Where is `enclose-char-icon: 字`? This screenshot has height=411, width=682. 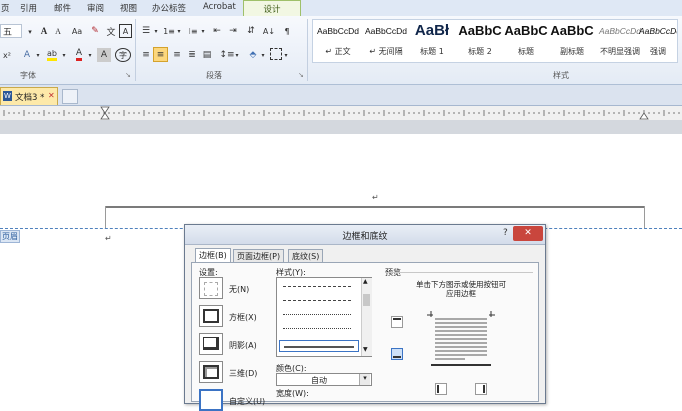
enclose-char-icon: 字 is located at coordinates (123, 55).